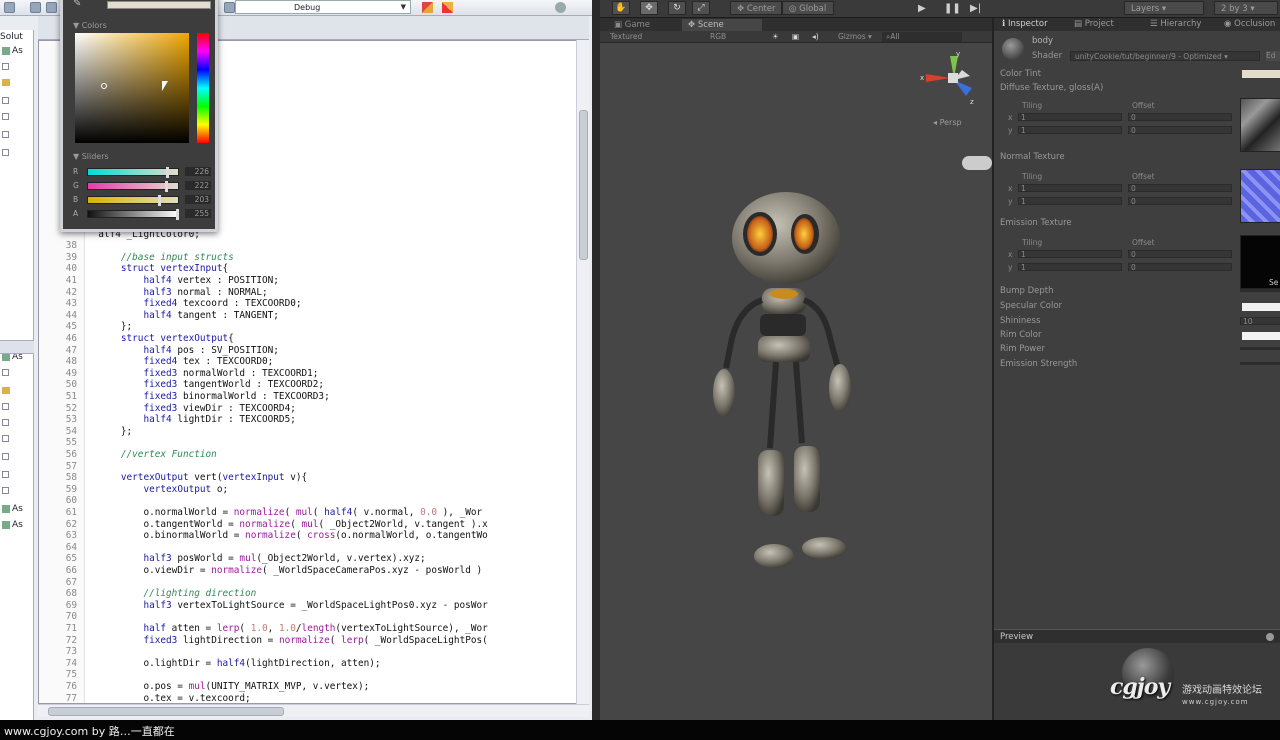 The height and width of the screenshot is (740, 1280). I want to click on saturation-value-field, so click(132, 88).